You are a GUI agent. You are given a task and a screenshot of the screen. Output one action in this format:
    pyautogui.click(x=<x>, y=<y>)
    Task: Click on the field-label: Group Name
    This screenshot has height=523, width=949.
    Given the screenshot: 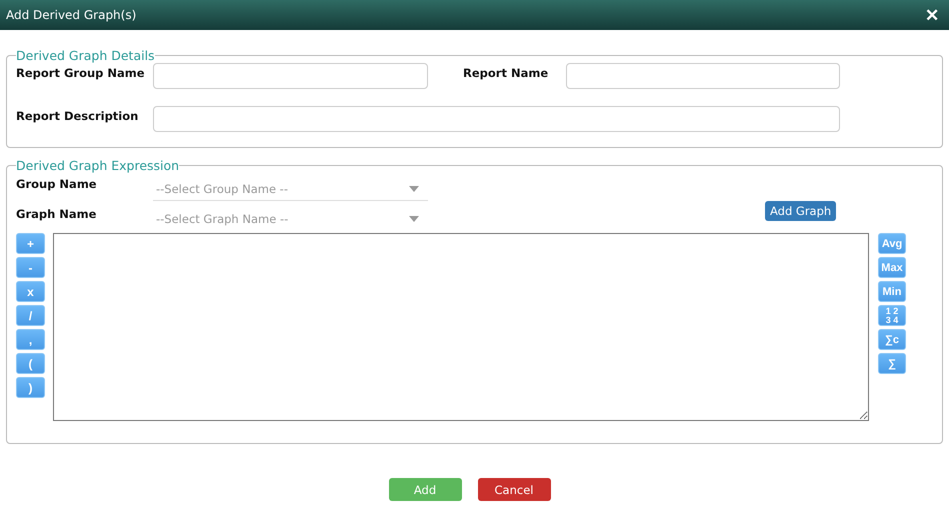 What is the action you would take?
    pyautogui.click(x=57, y=183)
    